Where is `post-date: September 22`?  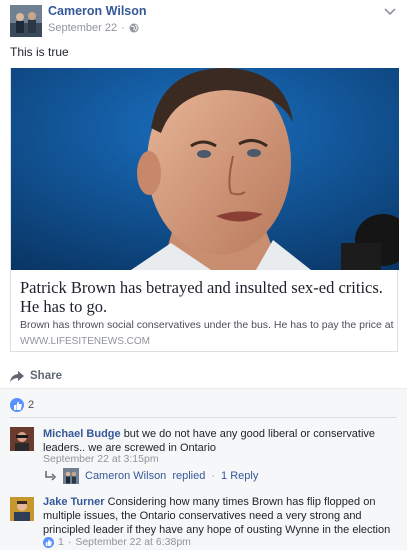
post-date: September 22 is located at coordinates (82, 28).